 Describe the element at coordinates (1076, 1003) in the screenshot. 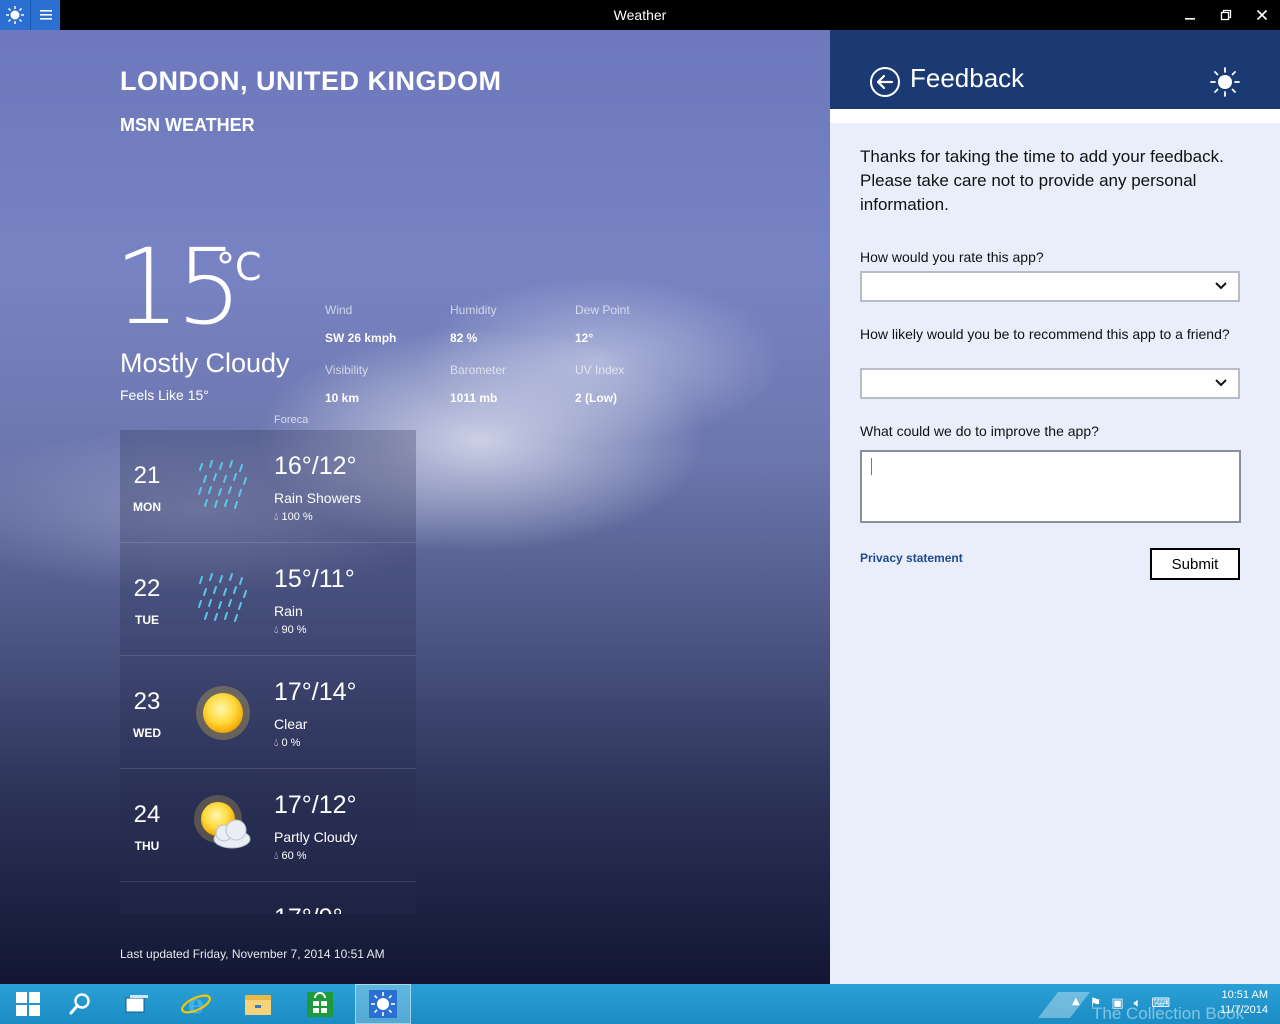

I see `chevron-up-icon: ▲` at that location.